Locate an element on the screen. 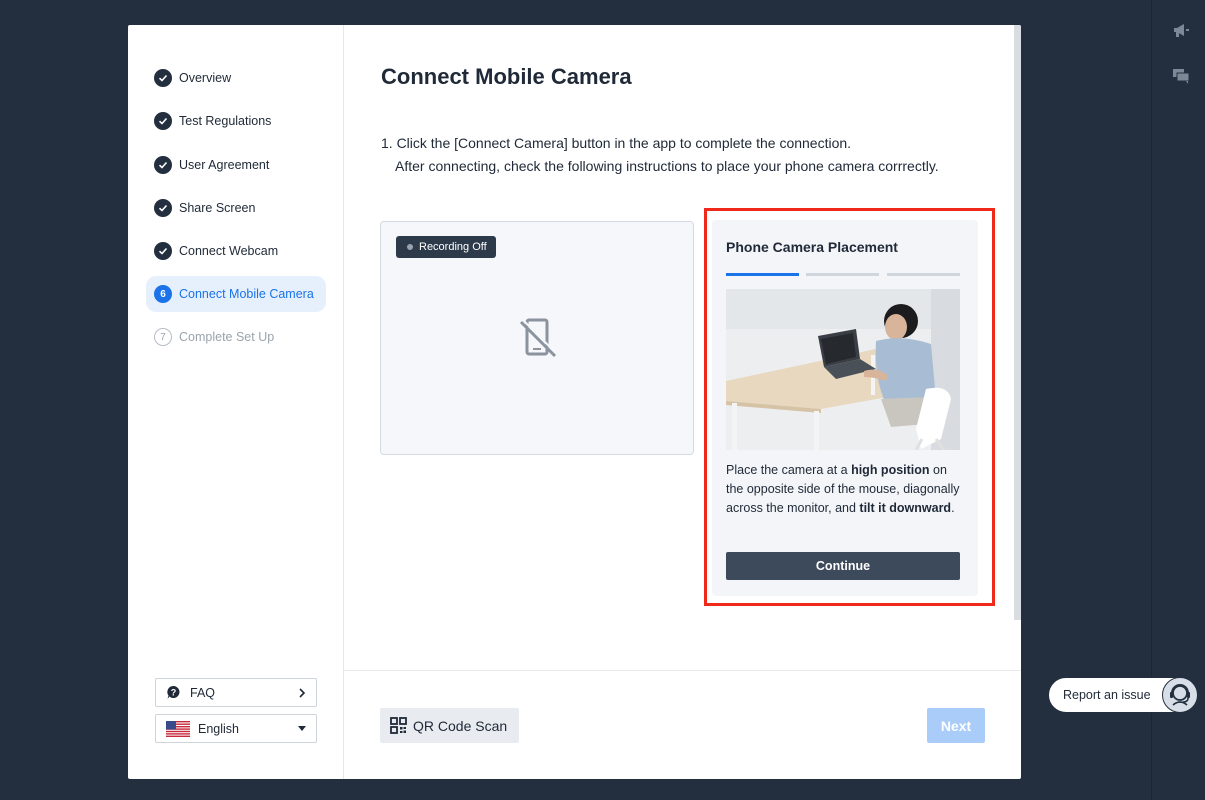  step-connect-mobile-camera: 6 Connect Mobile Camera is located at coordinates (236, 294).